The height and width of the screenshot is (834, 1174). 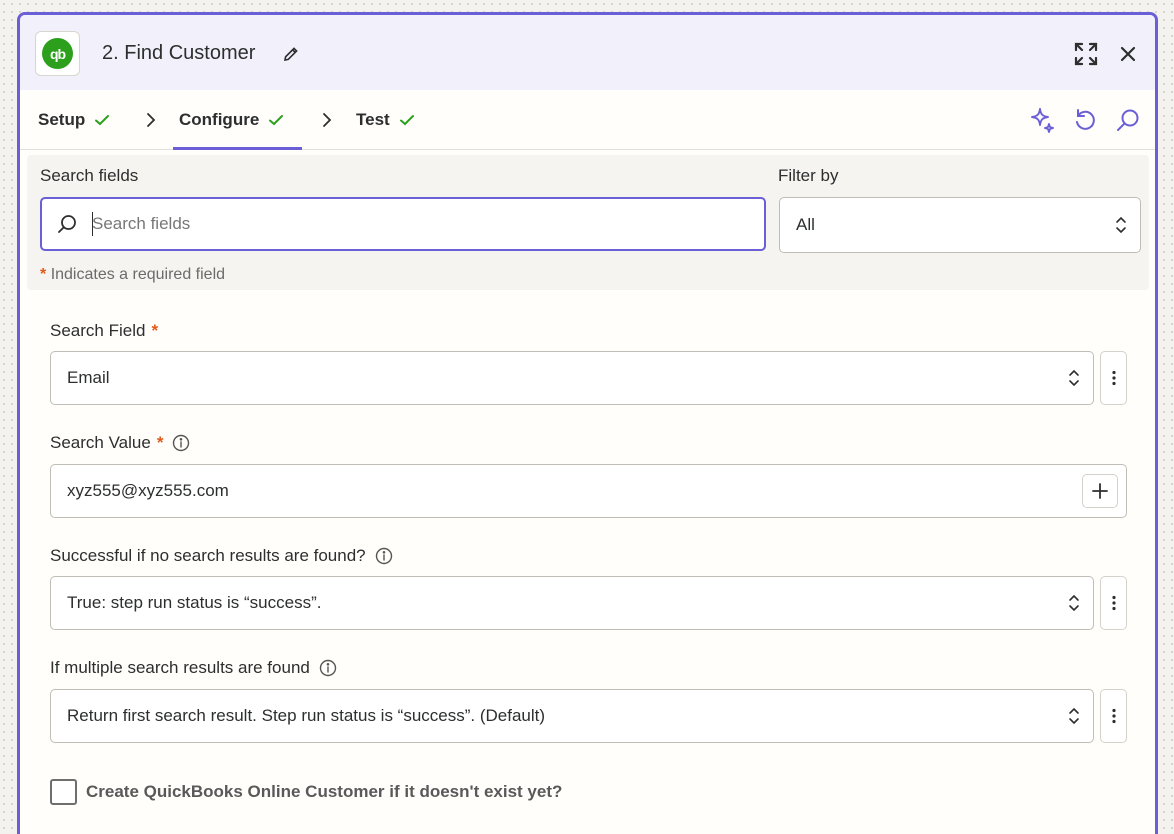 I want to click on multiple-results-label-text: If multiple search results are found, so click(x=180, y=667).